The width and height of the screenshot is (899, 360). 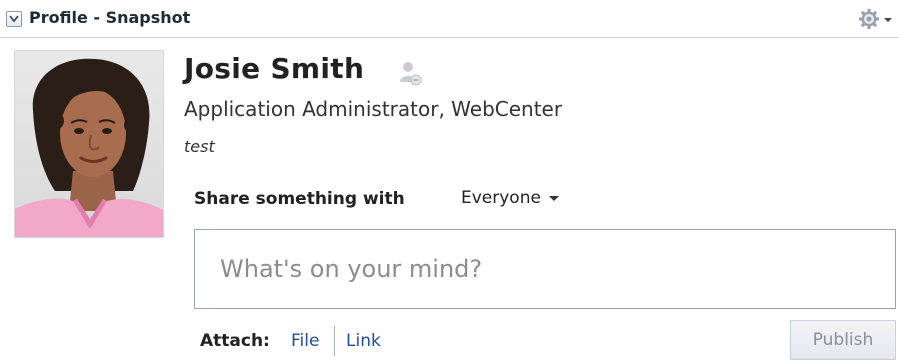 I want to click on gear-icon, so click(x=875, y=19).